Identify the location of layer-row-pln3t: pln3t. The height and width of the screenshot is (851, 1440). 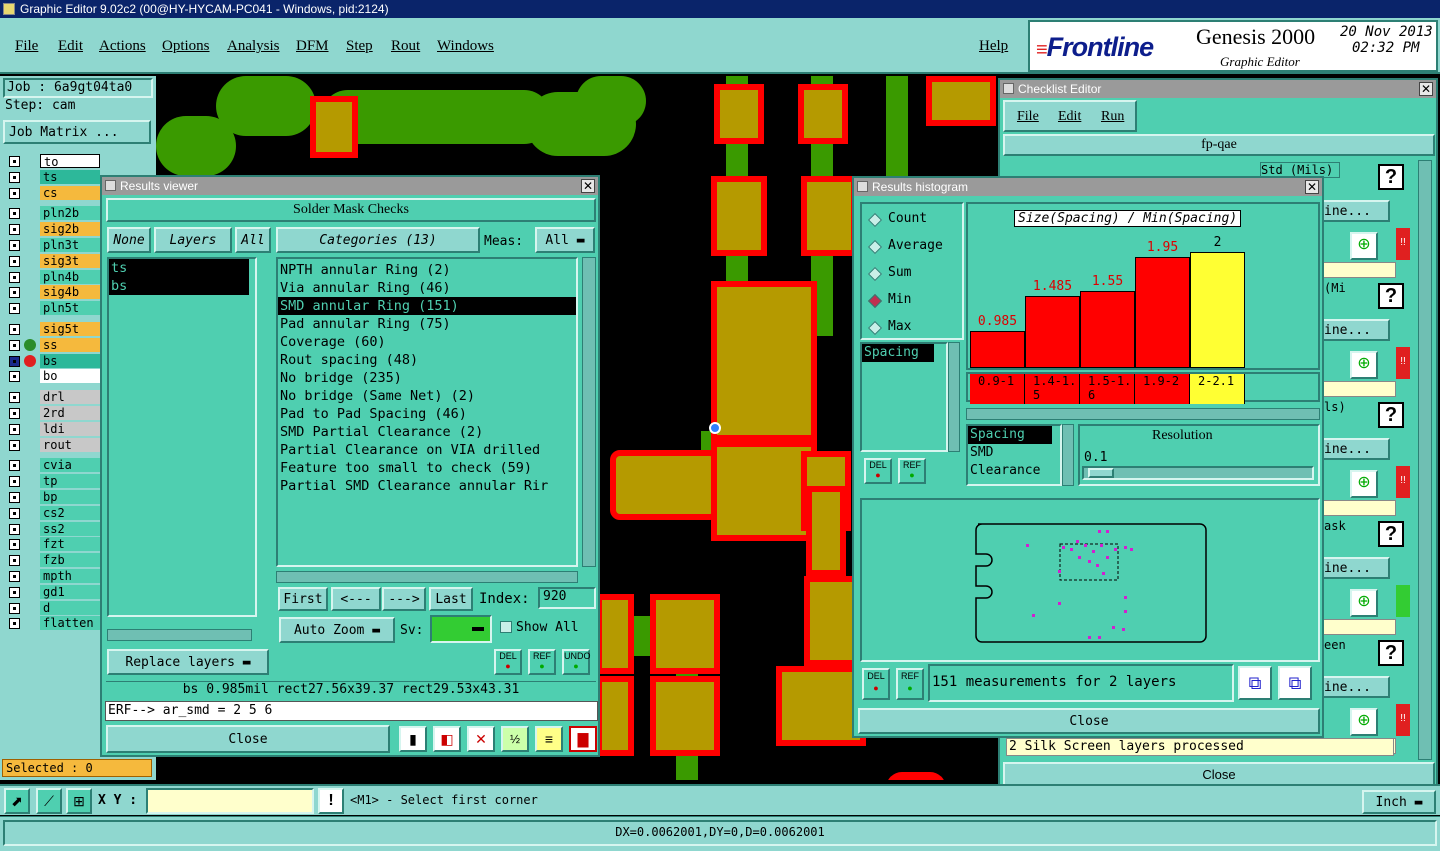
(53, 245).